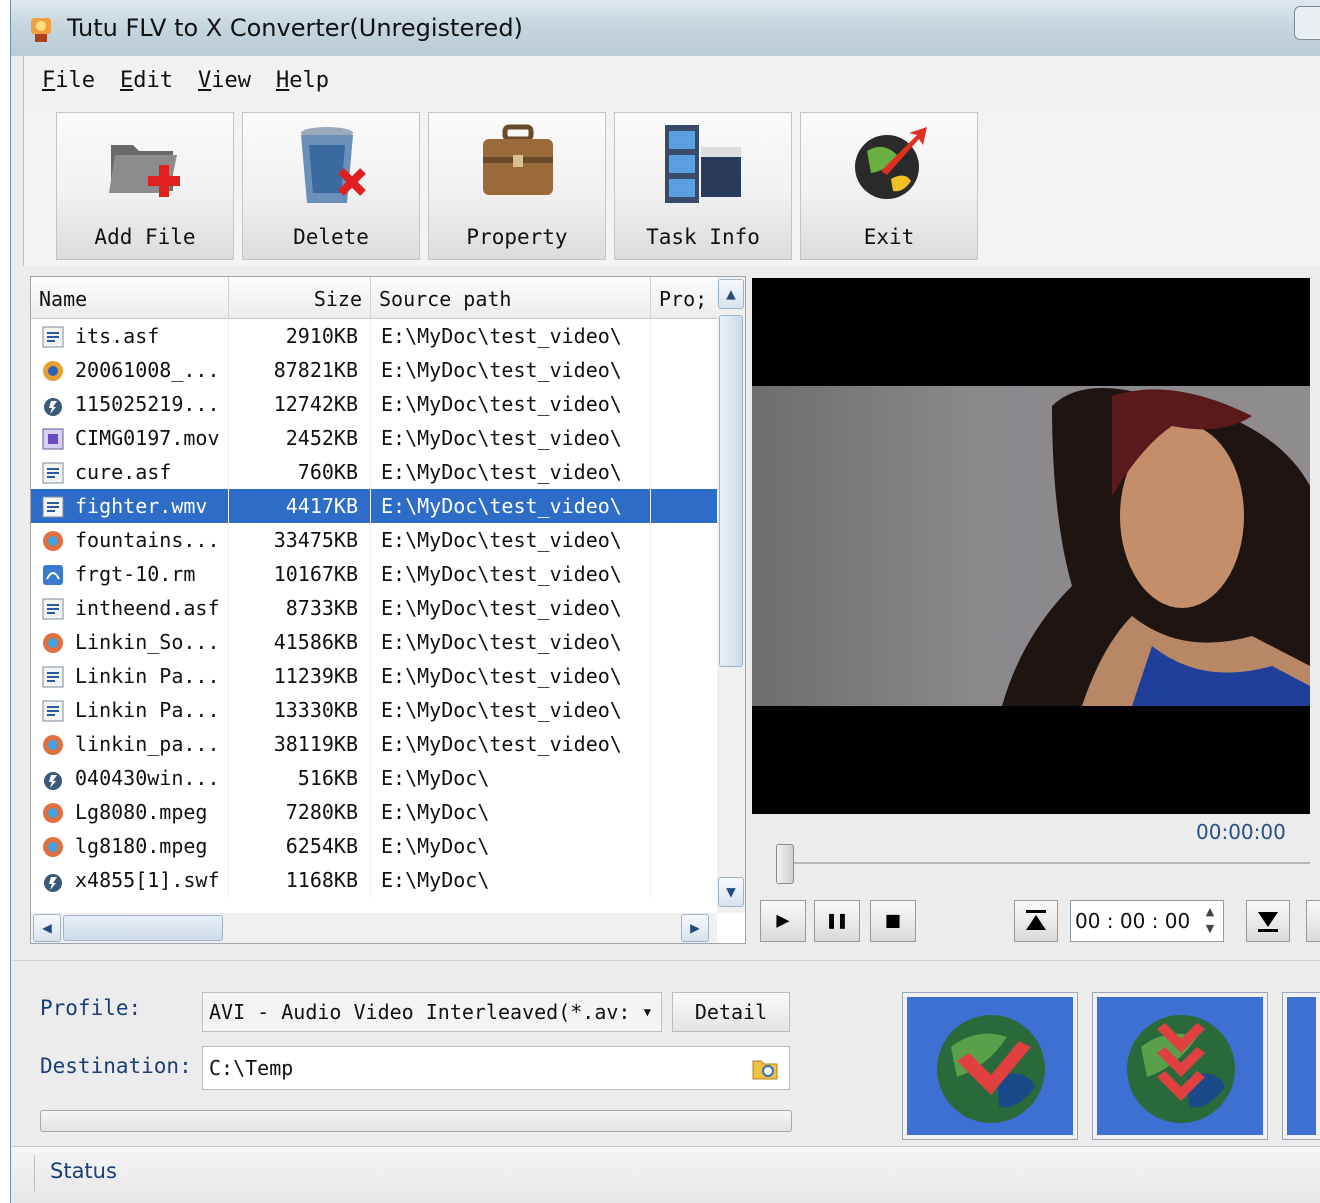  I want to click on table-row: 115025219... 12742KB E:\MyDoc\test_video\, so click(374, 404).